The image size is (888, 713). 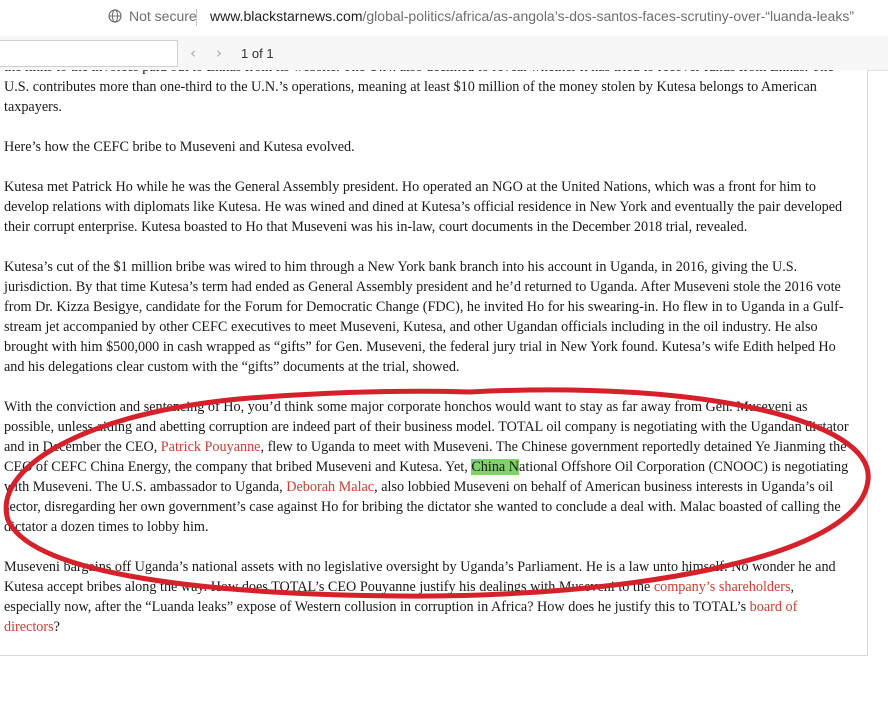 I want to click on chevron-right-icon: ›, so click(x=219, y=53).